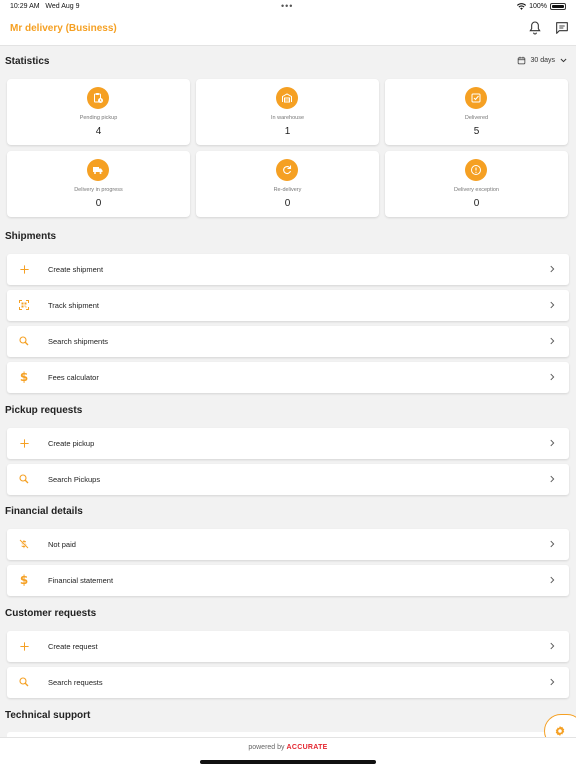 Image resolution: width=576 pixels, height=768 pixels. I want to click on pickup-requests-title: Pickup requests, so click(44, 410).